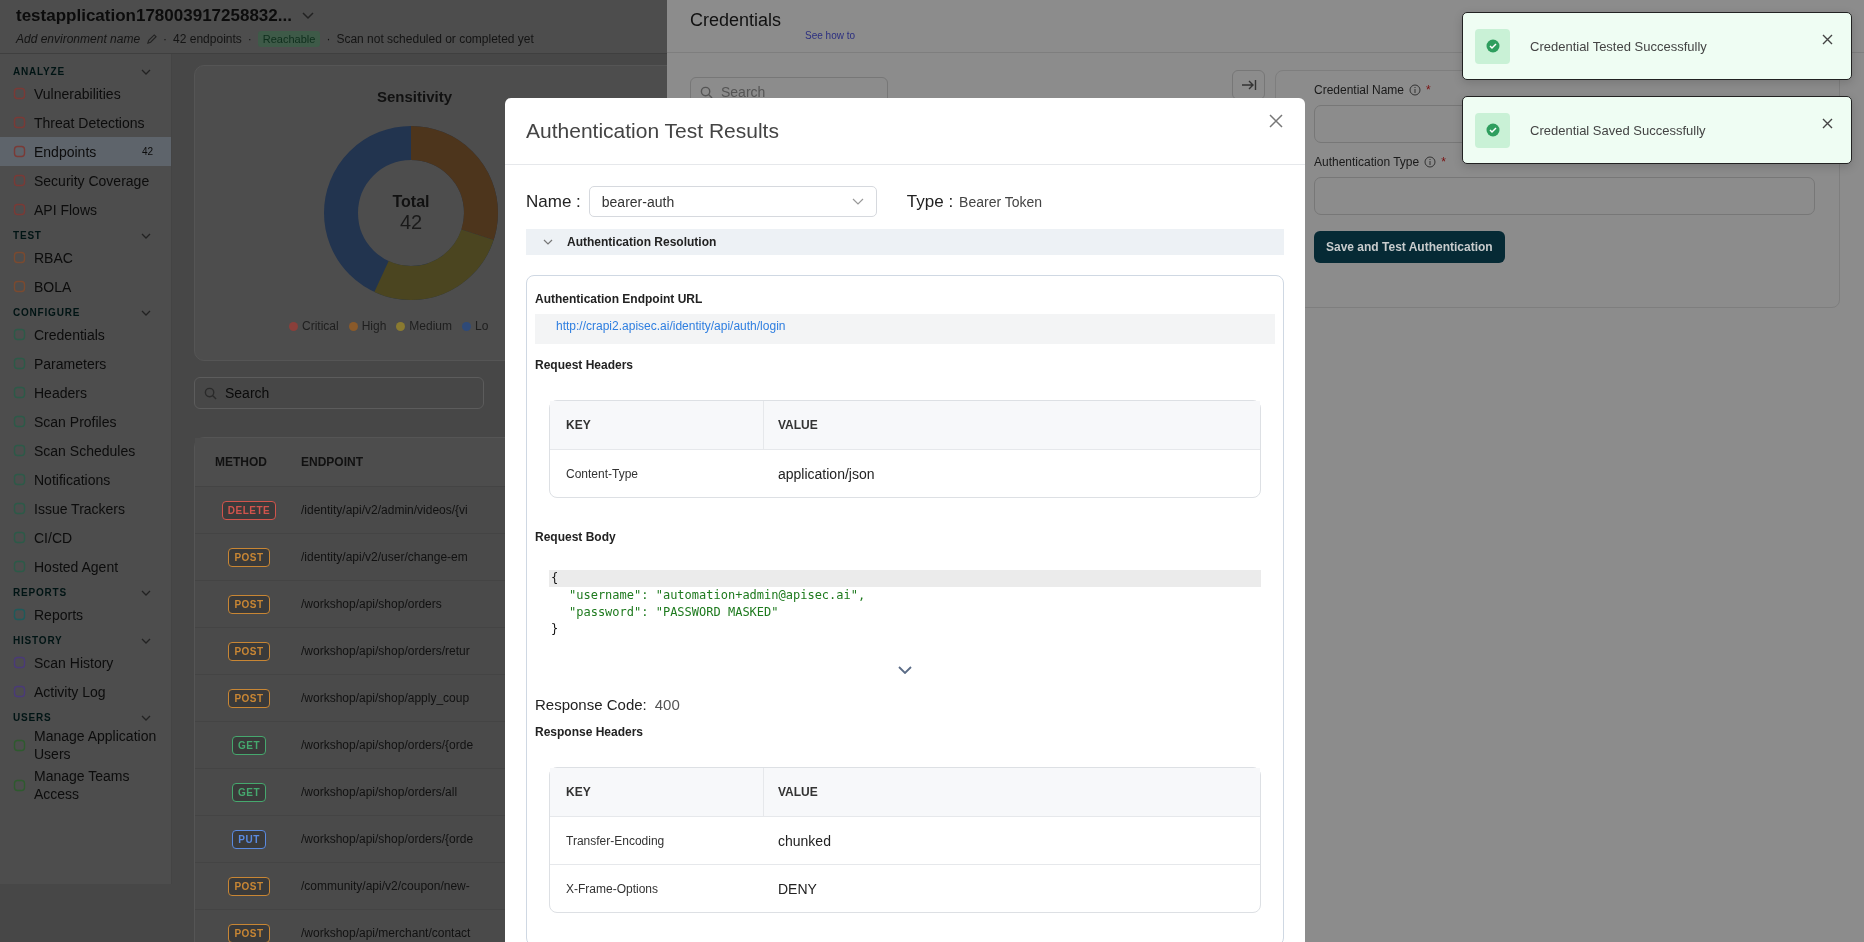 The height and width of the screenshot is (942, 1864). I want to click on save-button: Save and Test Authentication, so click(1409, 247).